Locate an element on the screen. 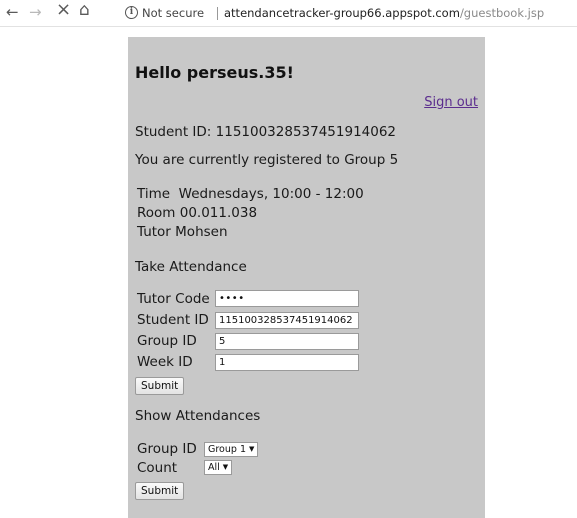 The height and width of the screenshot is (518, 577). room-value: 00.011.038 is located at coordinates (218, 213).